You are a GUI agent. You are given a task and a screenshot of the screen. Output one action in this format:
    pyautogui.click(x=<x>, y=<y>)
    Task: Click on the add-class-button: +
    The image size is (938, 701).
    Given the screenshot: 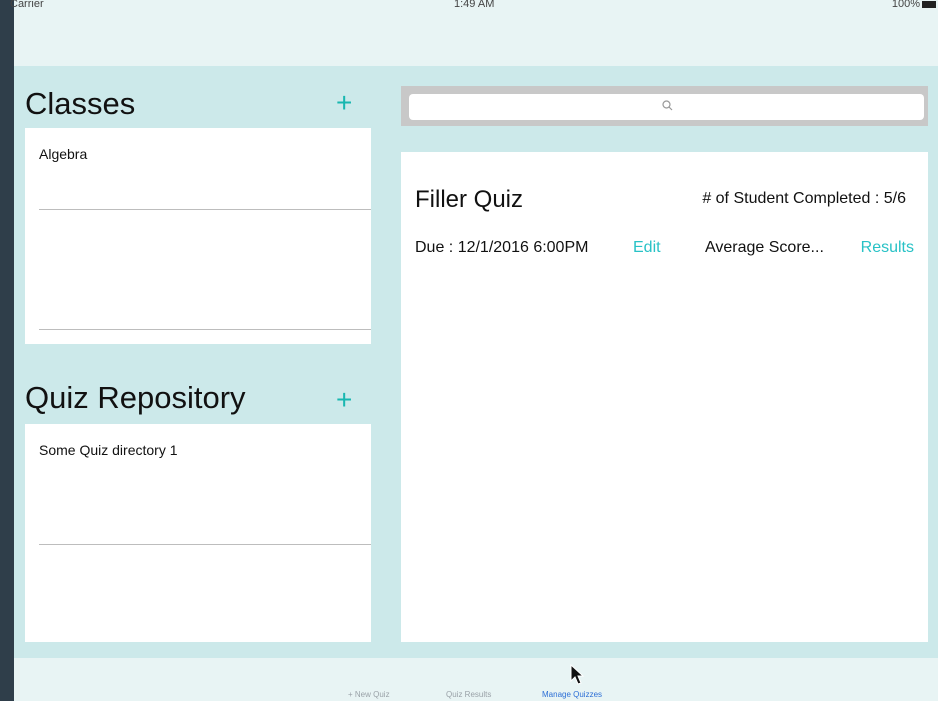 What is the action you would take?
    pyautogui.click(x=344, y=103)
    